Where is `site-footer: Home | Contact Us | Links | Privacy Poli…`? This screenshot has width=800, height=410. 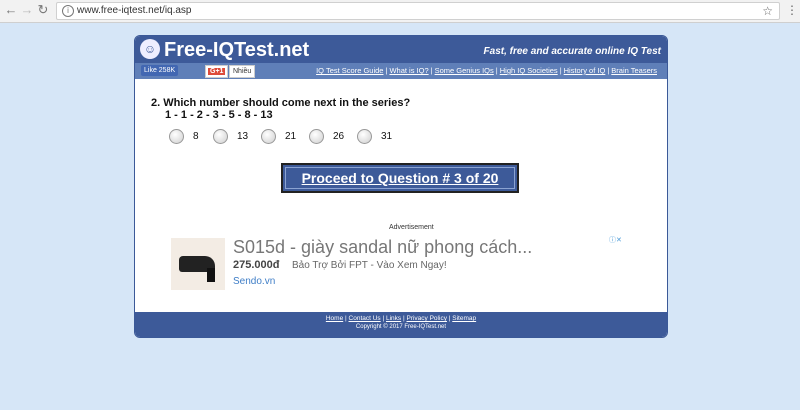
site-footer: Home | Contact Us | Links | Privacy Poli… is located at coordinates (401, 324).